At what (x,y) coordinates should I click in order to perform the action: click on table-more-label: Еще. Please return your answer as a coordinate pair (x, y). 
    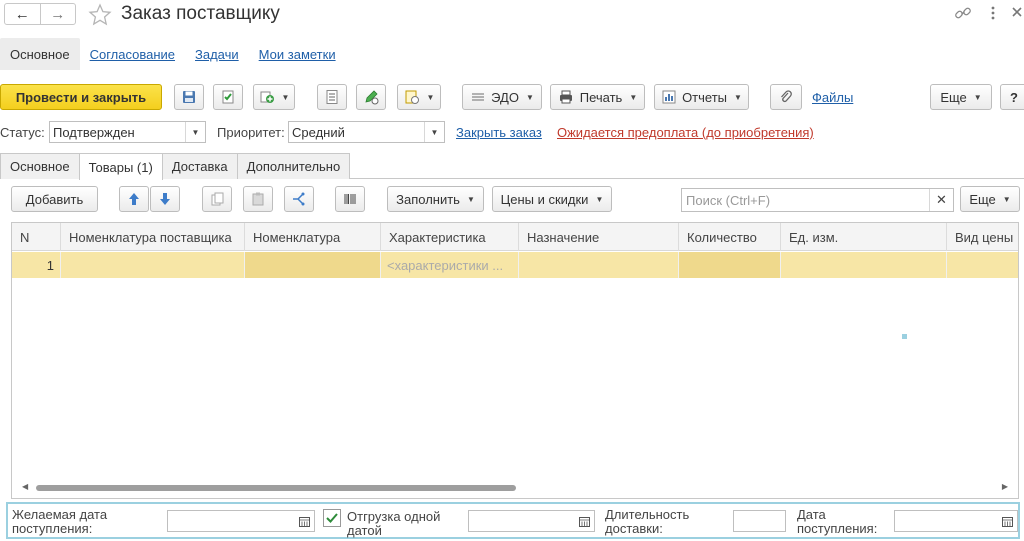
    Looking at the image, I should click on (982, 199).